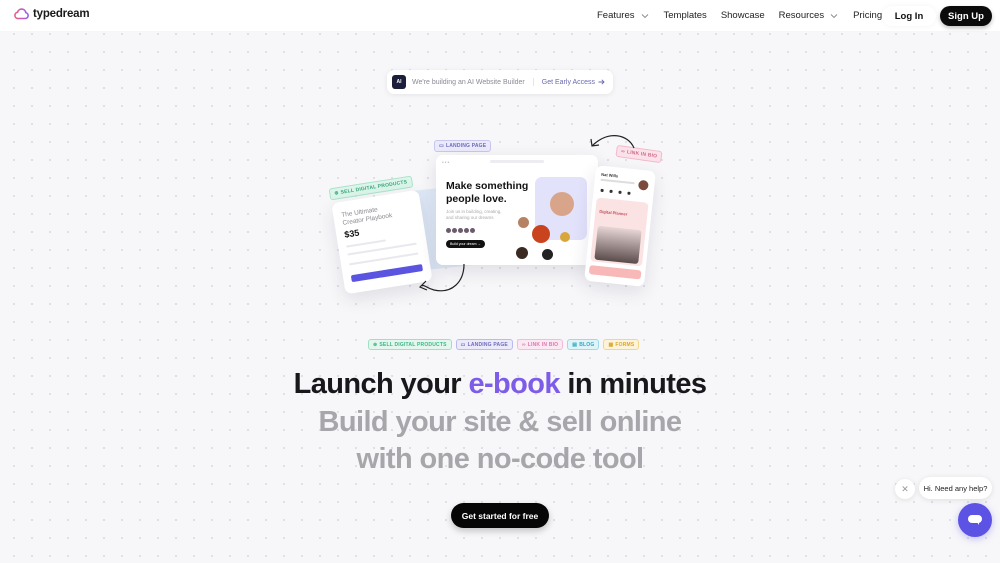 This screenshot has height=563, width=1000. I want to click on link-in-bio-card: Nat Wills Digital Planner, so click(620, 226).